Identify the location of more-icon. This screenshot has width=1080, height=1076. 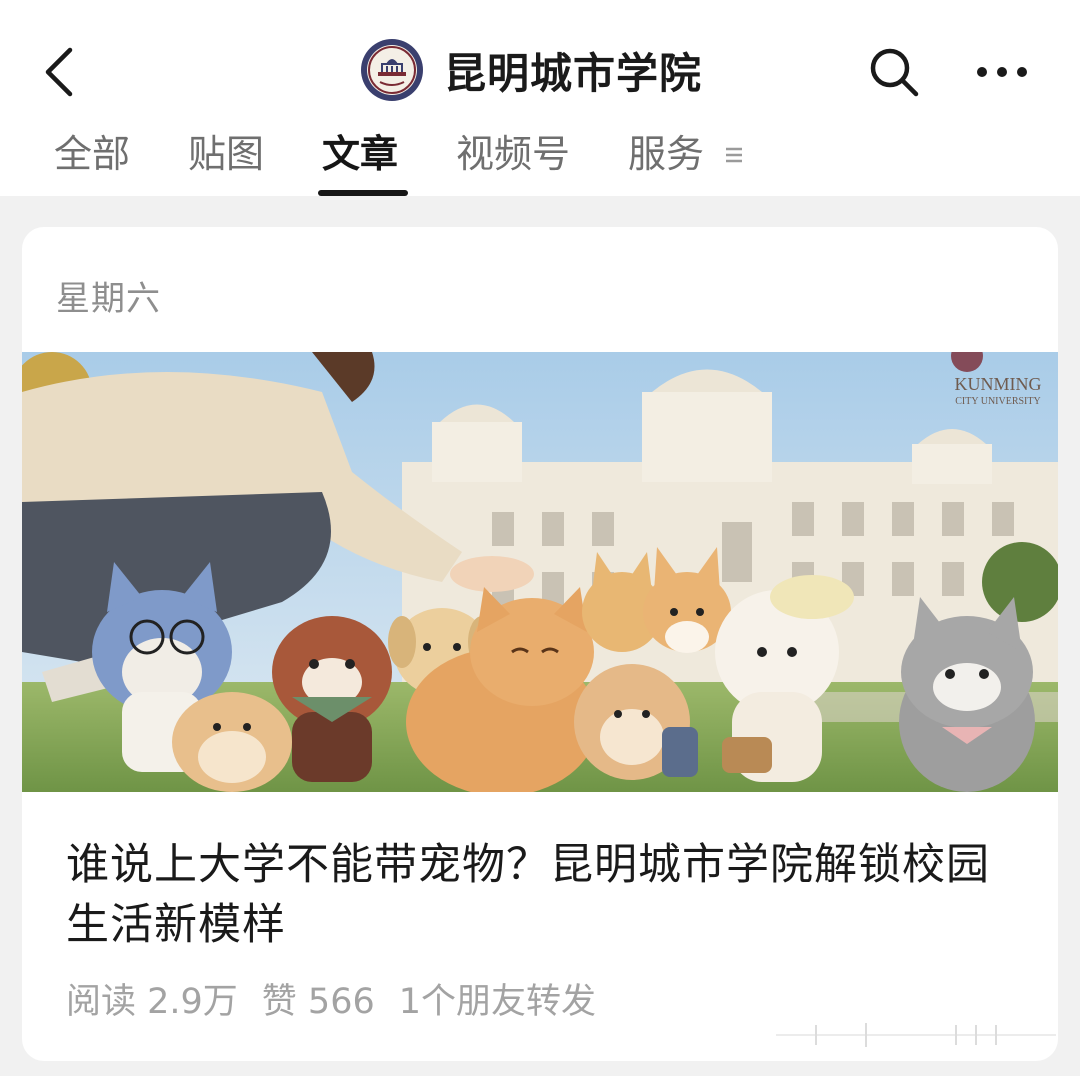
(1002, 72).